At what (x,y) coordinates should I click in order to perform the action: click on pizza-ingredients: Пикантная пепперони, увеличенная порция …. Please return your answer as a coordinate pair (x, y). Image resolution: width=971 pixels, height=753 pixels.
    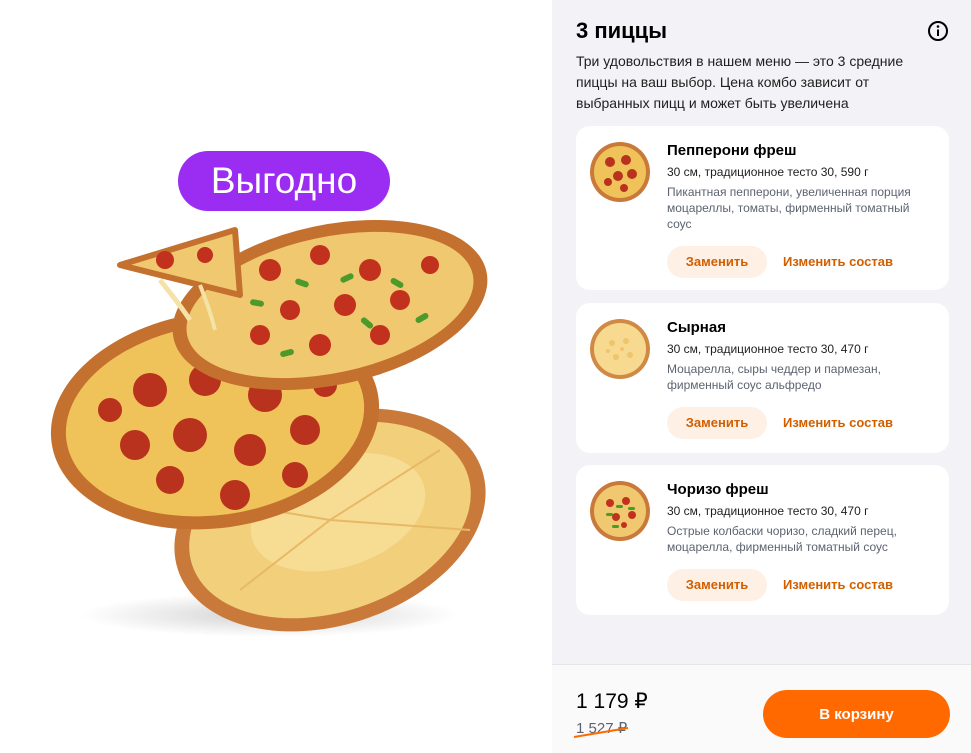
    Looking at the image, I should click on (789, 208).